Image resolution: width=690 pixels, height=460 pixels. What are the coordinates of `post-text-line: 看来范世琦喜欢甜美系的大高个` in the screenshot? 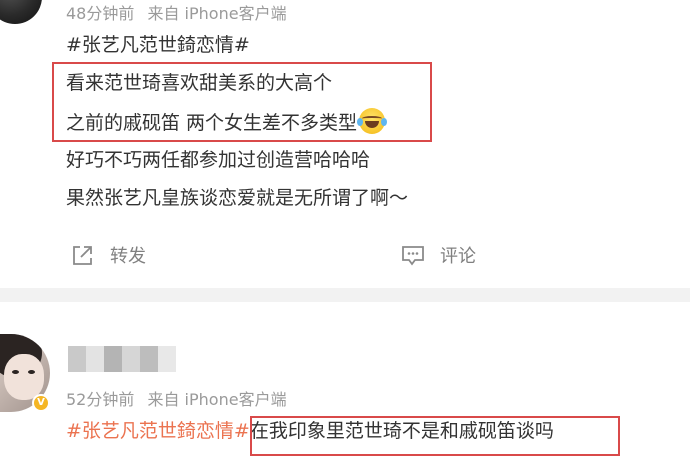 It's located at (199, 83).